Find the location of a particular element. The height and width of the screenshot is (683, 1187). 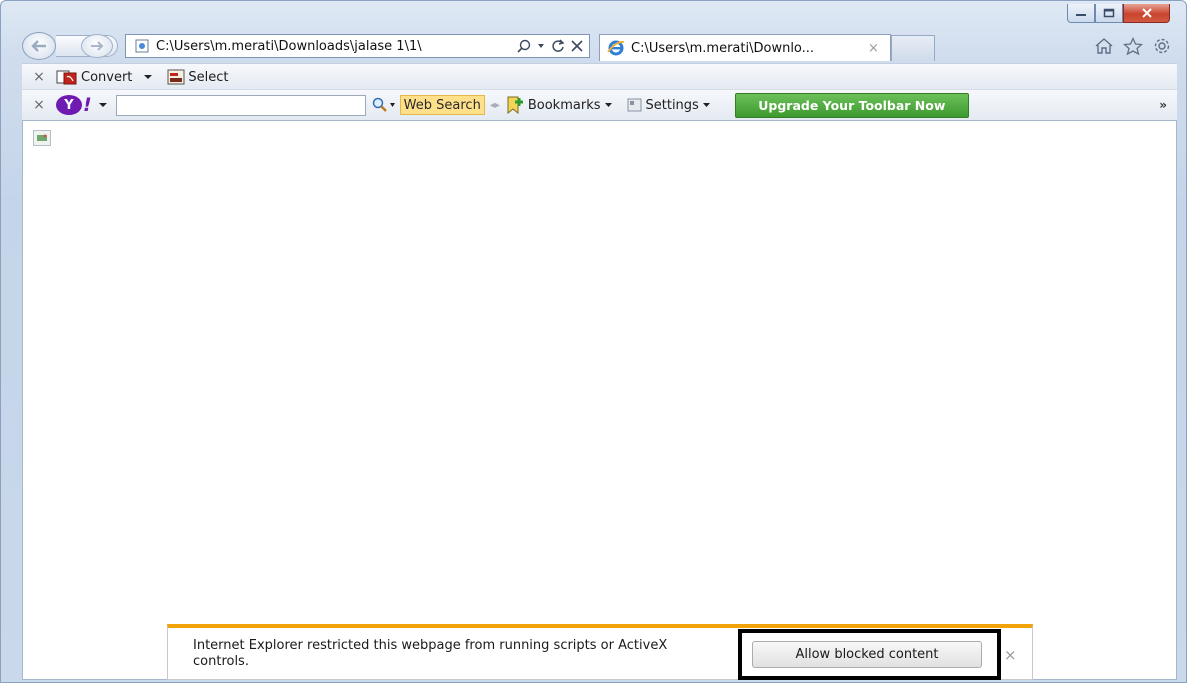

upgrade-toolbar-button: Upgrade Your Toolbar Now is located at coordinates (851, 105).